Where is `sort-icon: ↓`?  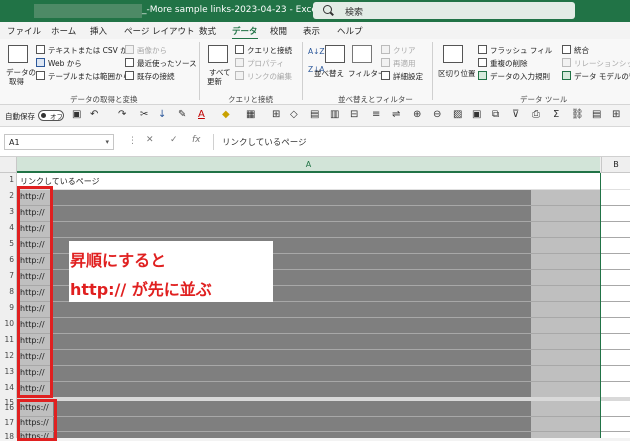
sort-icon: ↓ is located at coordinates (162, 115).